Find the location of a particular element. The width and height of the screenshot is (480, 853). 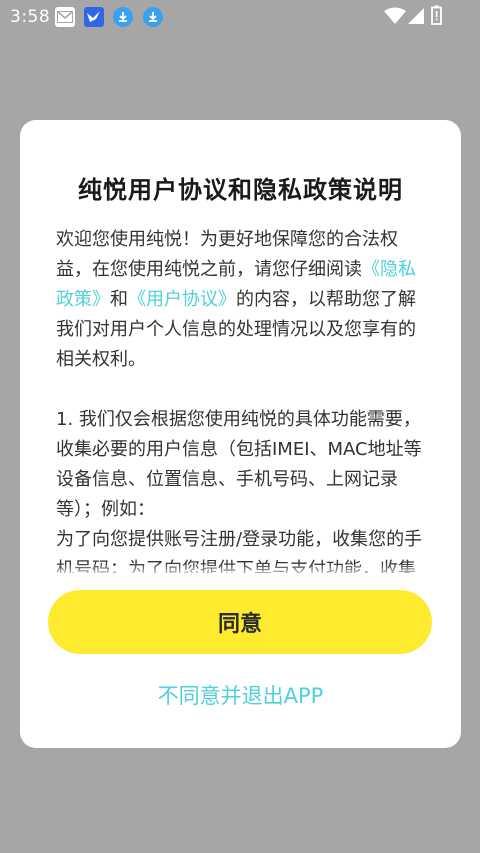

agree-button: 同意 is located at coordinates (240, 622).